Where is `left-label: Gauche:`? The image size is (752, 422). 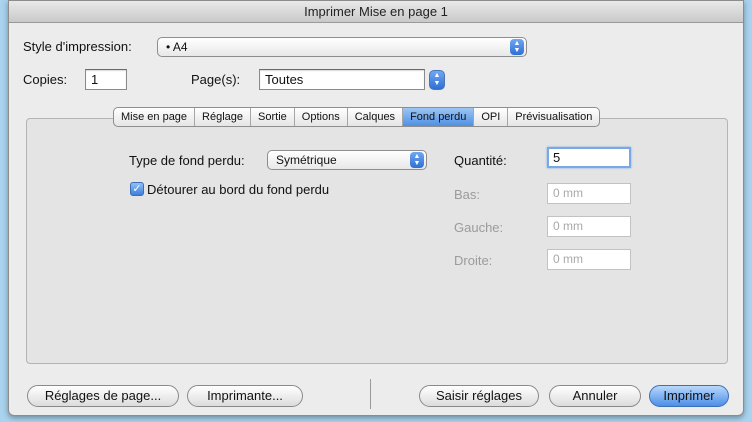 left-label: Gauche: is located at coordinates (479, 227).